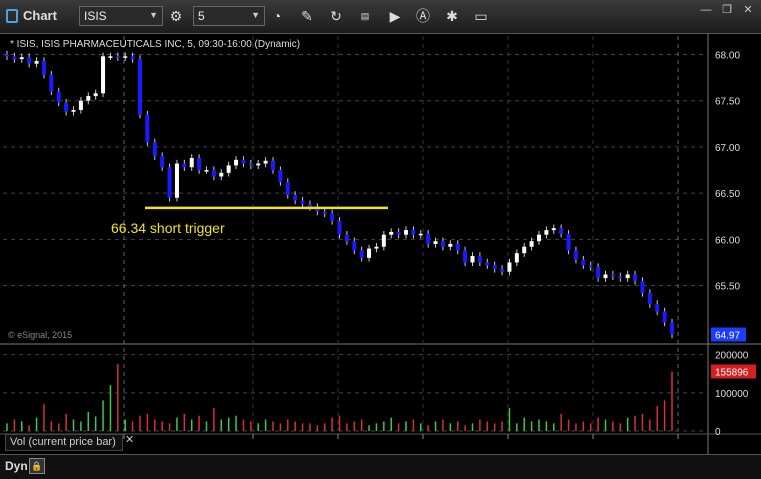  Describe the element at coordinates (365, 16) in the screenshot. I see `tick-icon: ▤` at that location.